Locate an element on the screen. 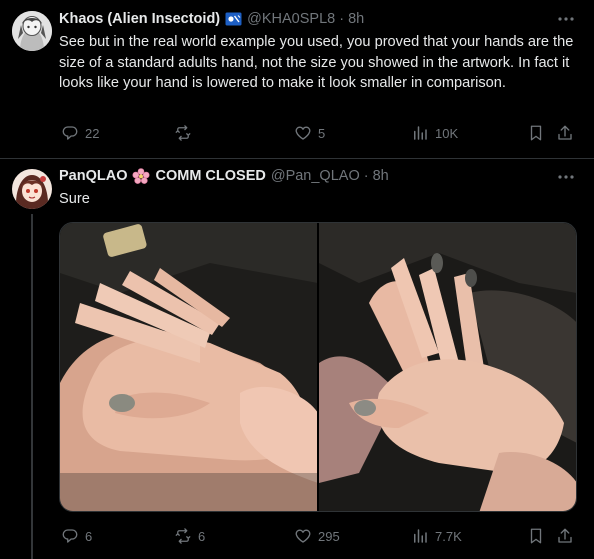  repost-button: 6 is located at coordinates (189, 536).